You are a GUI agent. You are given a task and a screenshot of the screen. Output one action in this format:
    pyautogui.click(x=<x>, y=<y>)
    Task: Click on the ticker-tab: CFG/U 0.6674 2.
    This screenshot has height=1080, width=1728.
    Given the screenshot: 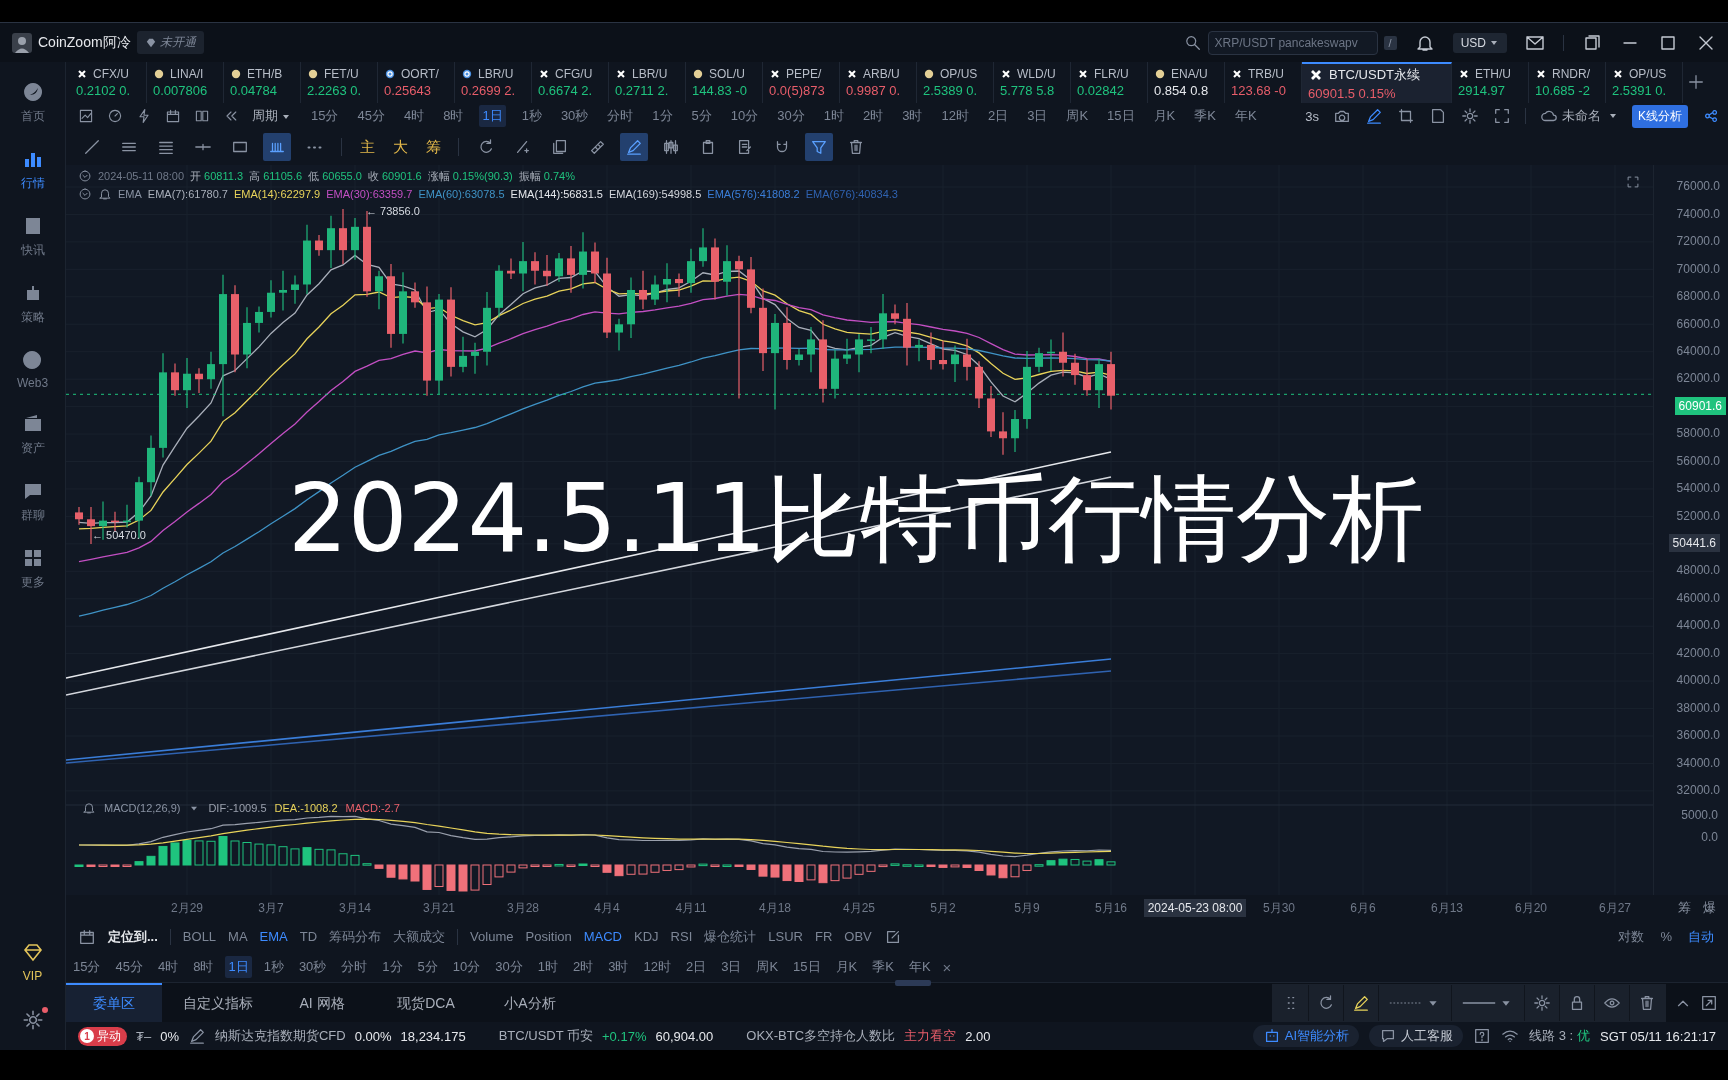 What is the action you would take?
    pyautogui.click(x=570, y=82)
    